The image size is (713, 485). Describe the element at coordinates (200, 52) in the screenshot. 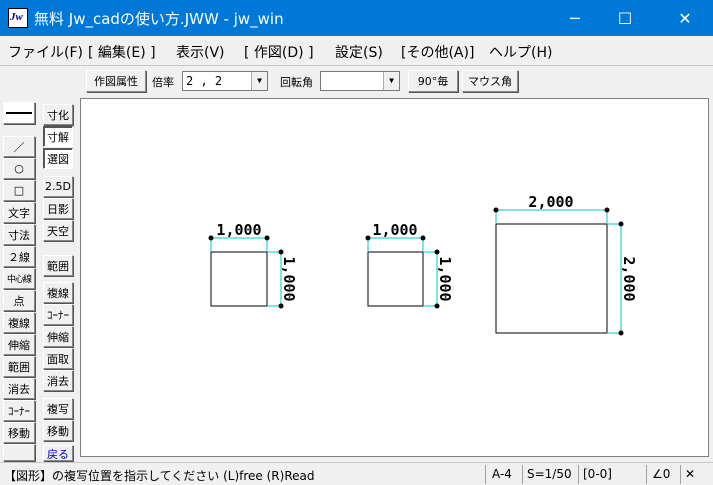

I see `menu-view: 表示(V)` at that location.